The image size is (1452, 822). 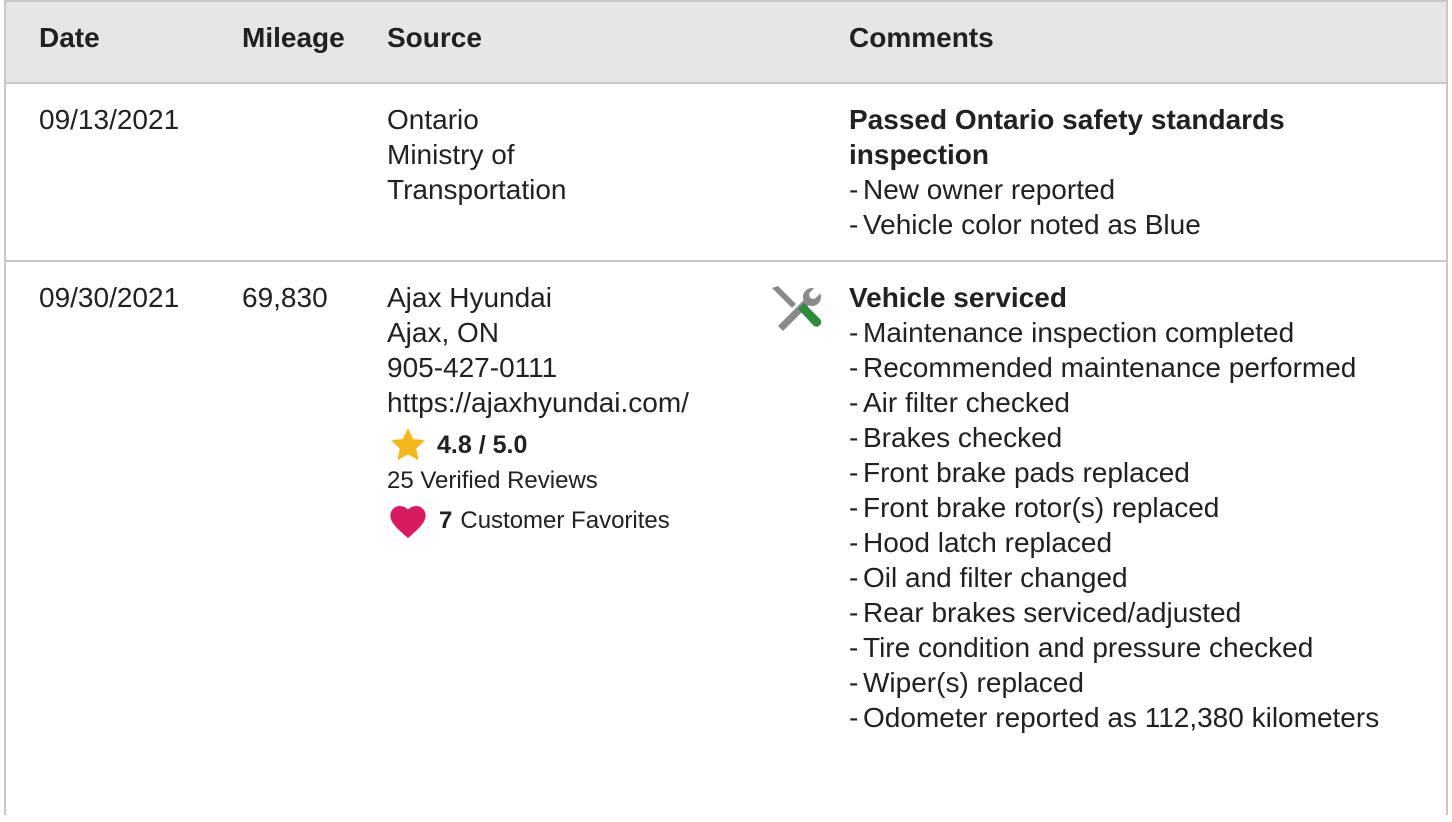 What do you see at coordinates (482, 444) in the screenshot?
I see `rating-value: 4.8 / 5.0` at bounding box center [482, 444].